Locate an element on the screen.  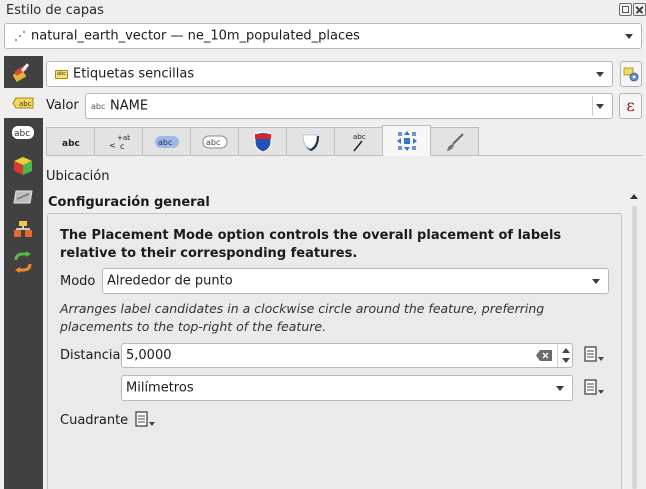
3d-view-icon is located at coordinates (23, 166).